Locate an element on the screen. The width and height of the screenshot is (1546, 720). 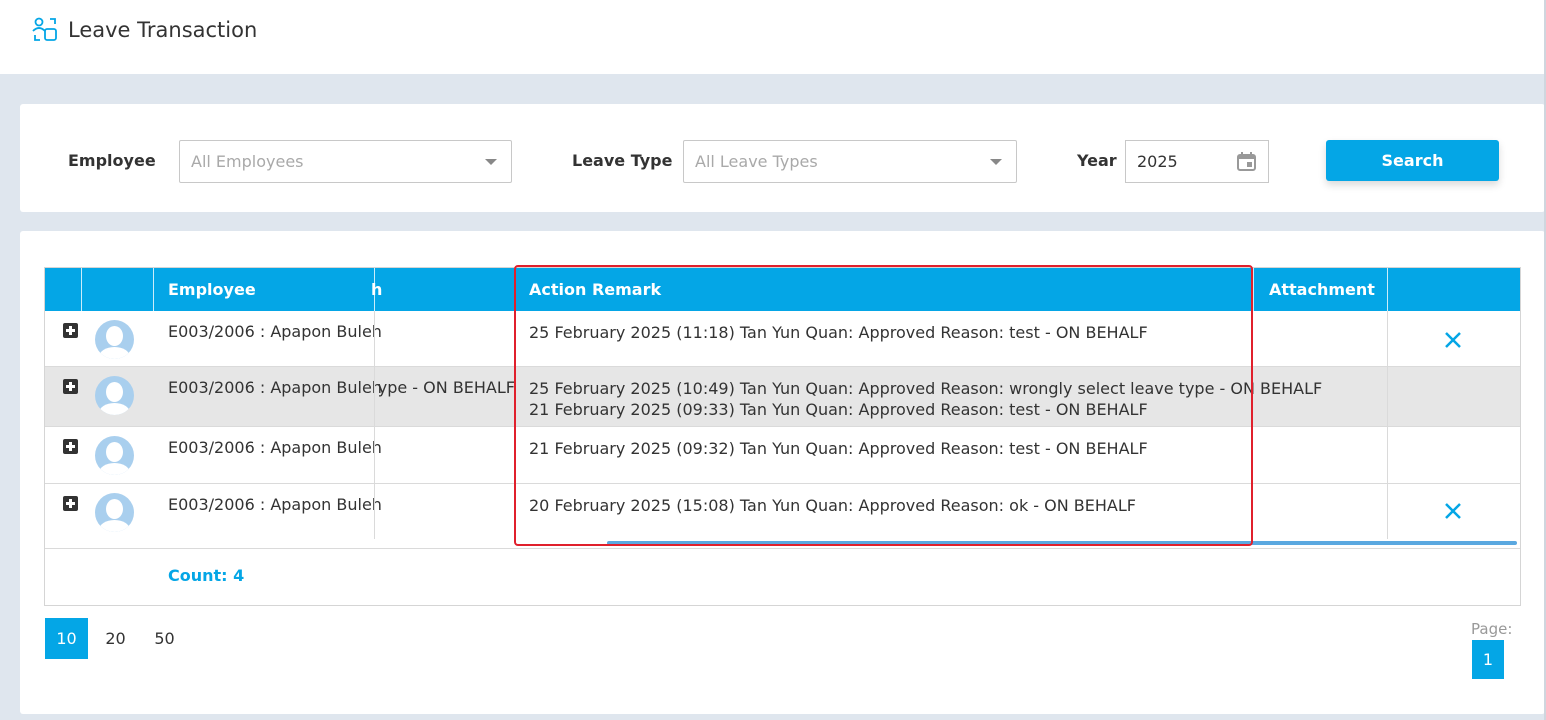
partial-cell: ype - ON BEHALF is located at coordinates (446, 387).